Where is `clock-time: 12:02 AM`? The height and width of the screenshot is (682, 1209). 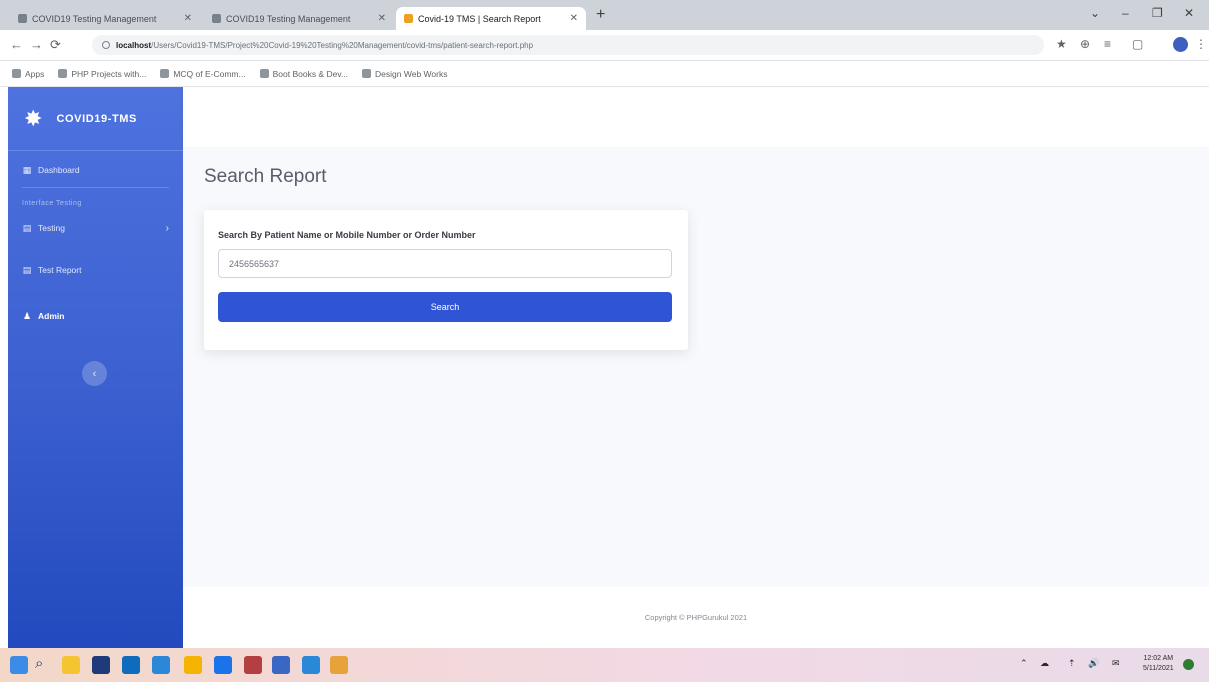
clock-time: 12:02 AM is located at coordinates (1158, 658).